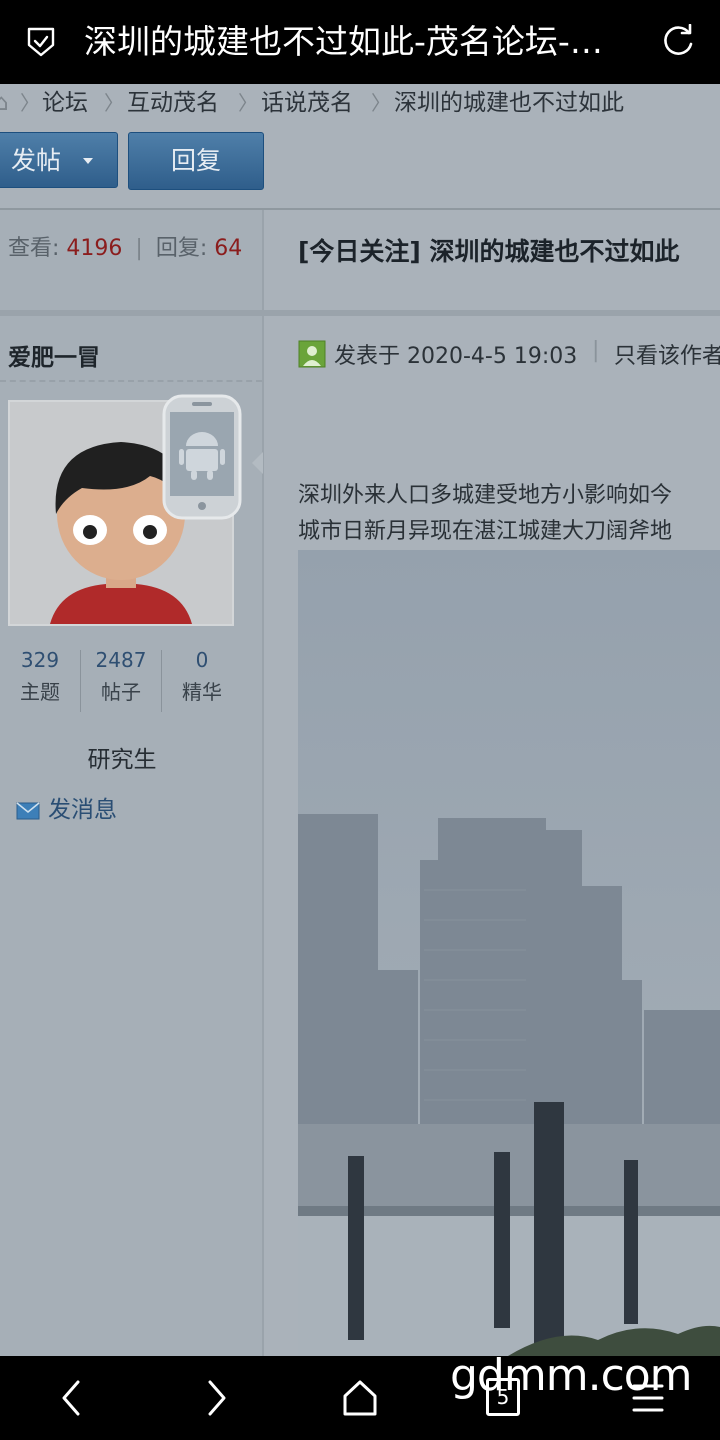 The image size is (720, 1440). What do you see at coordinates (485, 514) in the screenshot?
I see `post-body: 深圳外来人口多城建受地方小影响如今 城市日新月异现在湛江城建大刀阔斧地` at bounding box center [485, 514].